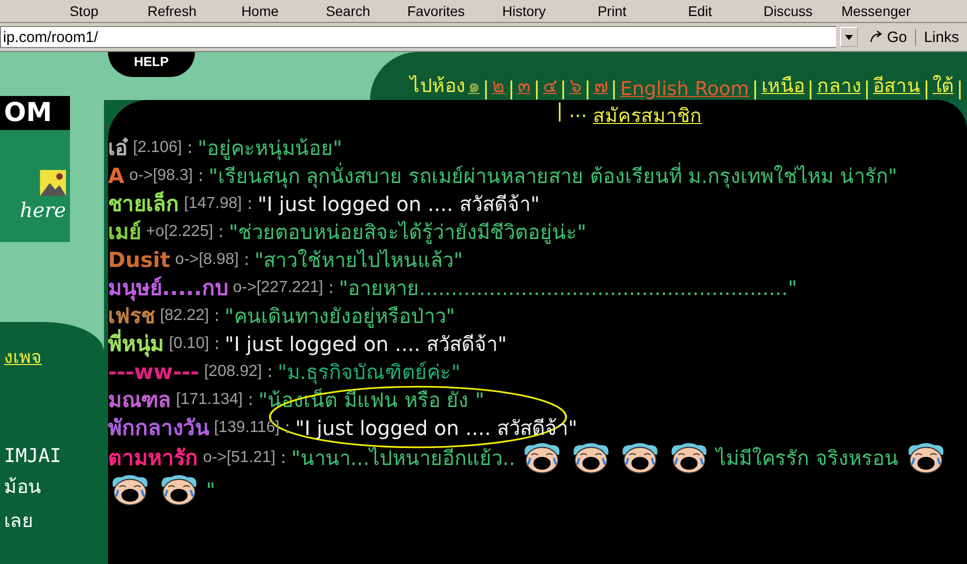 The width and height of the screenshot is (967, 564). Describe the element at coordinates (807, 458) in the screenshot. I see `message-text: ไม่มีใครรัก จริงหรอน` at that location.